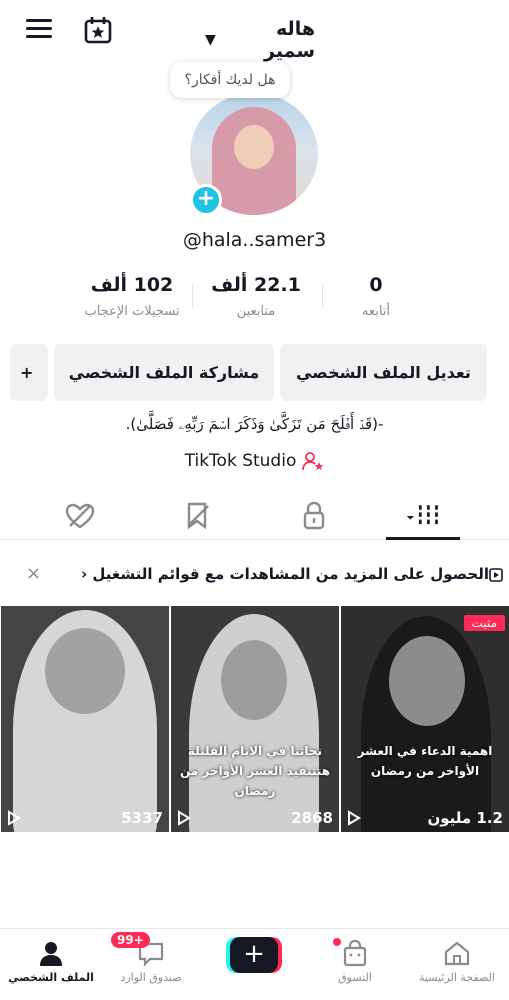 The width and height of the screenshot is (509, 1000). What do you see at coordinates (29, 372) in the screenshot?
I see `add-friend-button: +` at bounding box center [29, 372].